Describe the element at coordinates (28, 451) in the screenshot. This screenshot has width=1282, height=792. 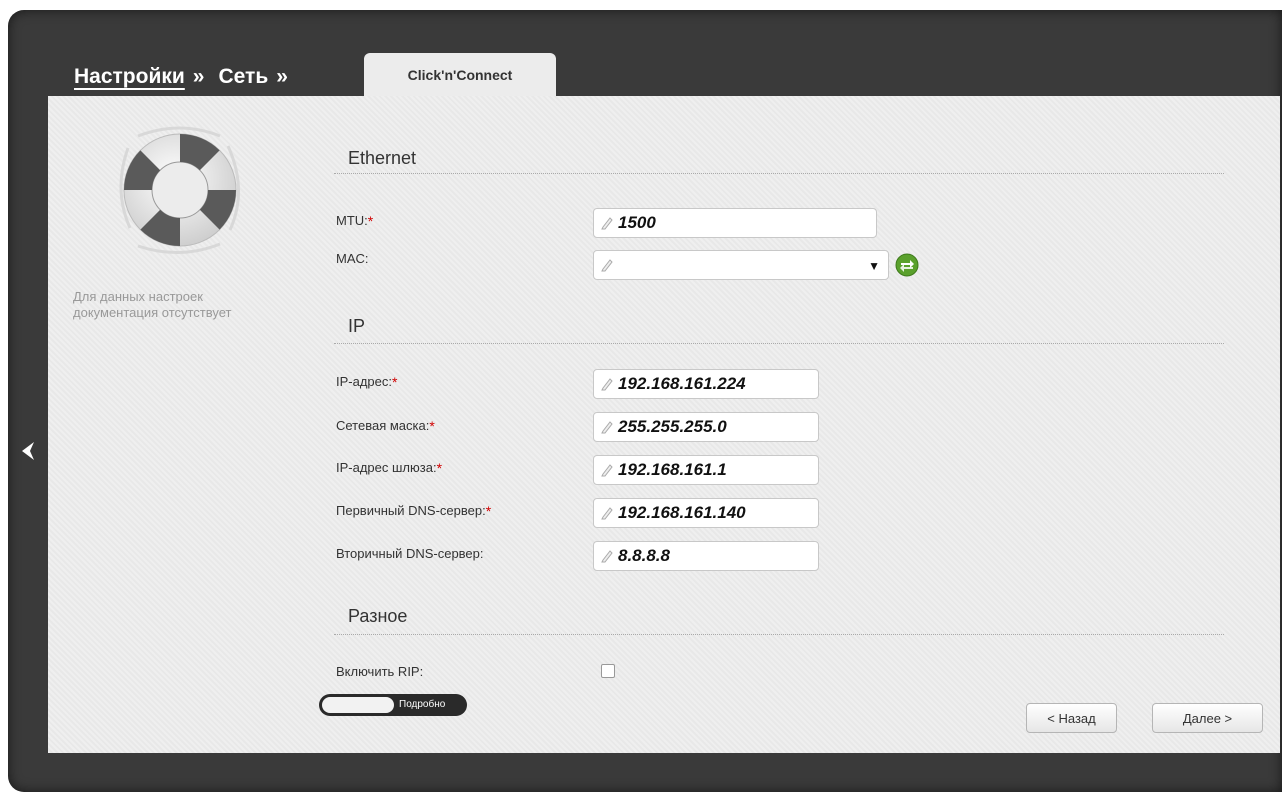
I see `back-arrow-icon` at that location.